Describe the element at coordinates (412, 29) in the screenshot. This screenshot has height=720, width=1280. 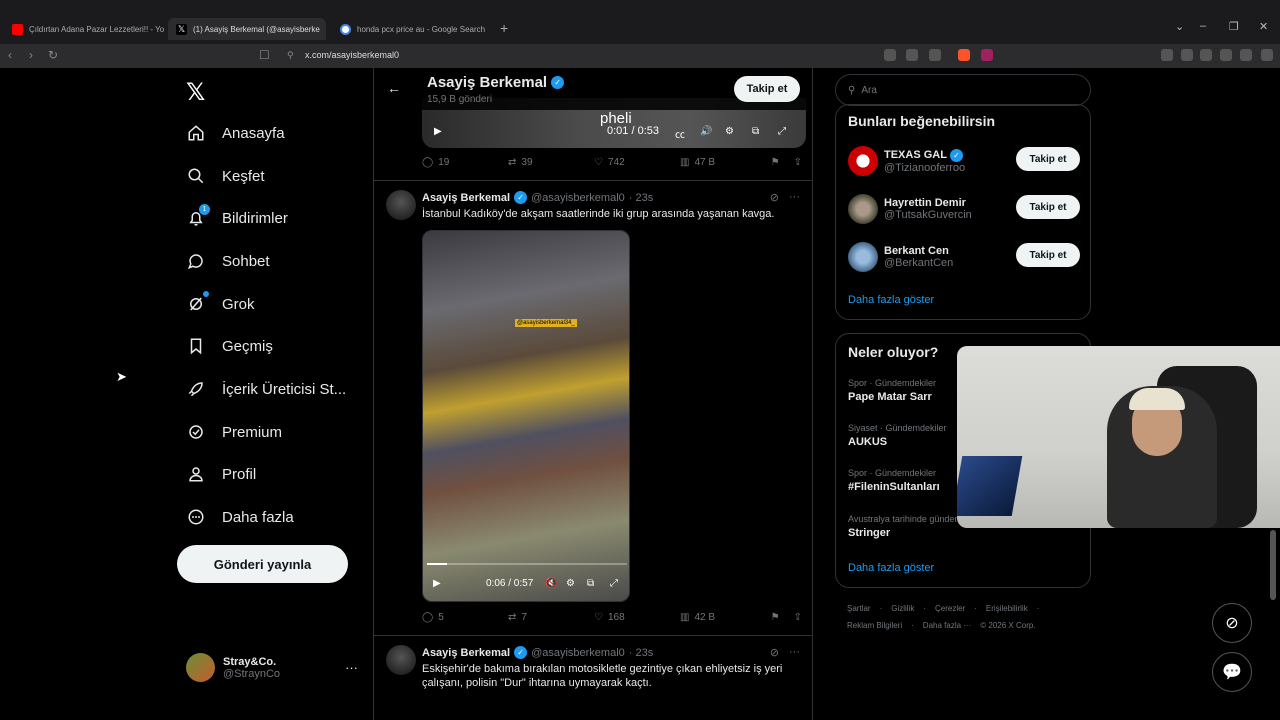
I see `tab-google: honda pcx price au - Google Search` at that location.